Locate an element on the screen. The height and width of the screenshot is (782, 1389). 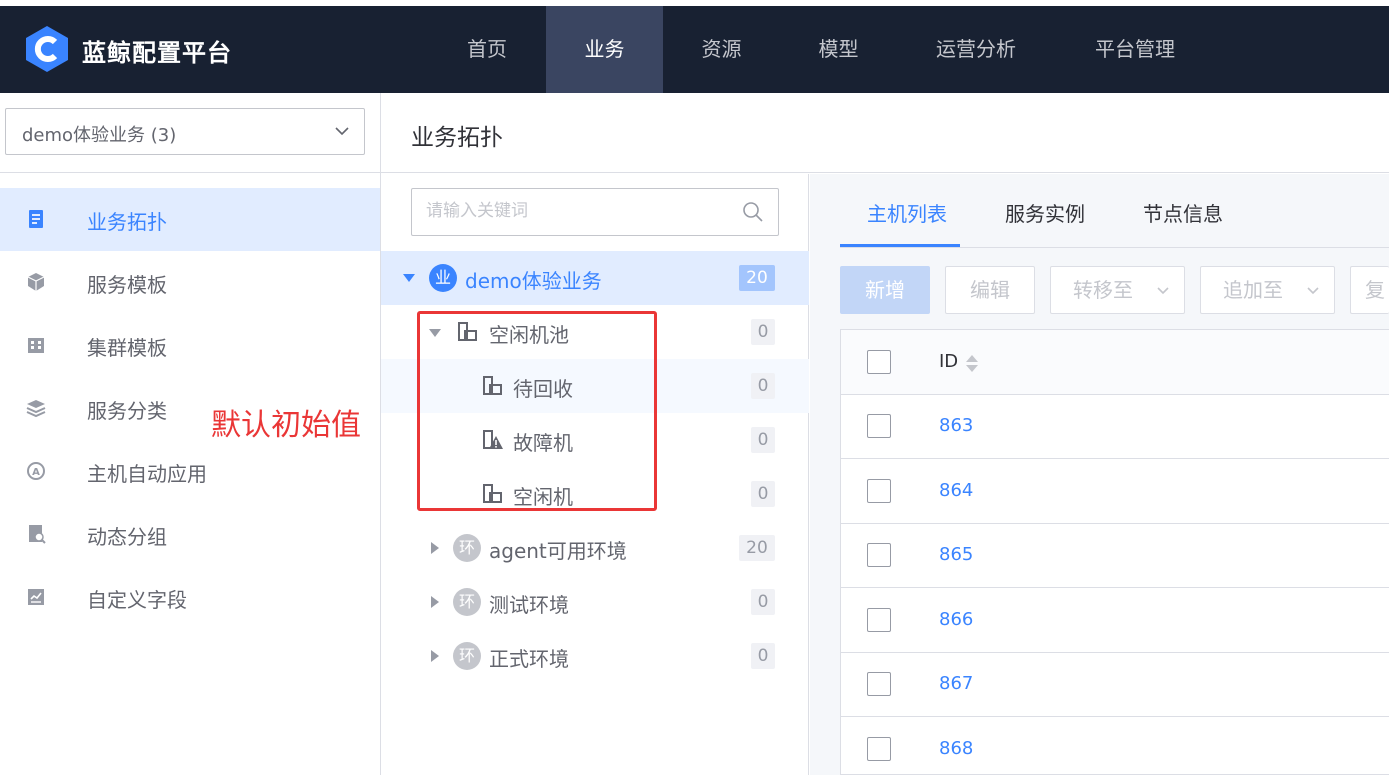
sidebar-item-custom-field: 自定义字段 is located at coordinates (190, 597).